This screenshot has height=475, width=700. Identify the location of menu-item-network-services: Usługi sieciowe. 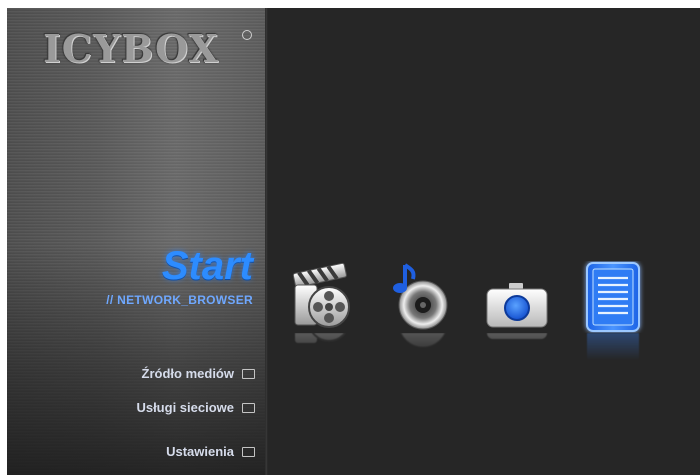
(195, 407).